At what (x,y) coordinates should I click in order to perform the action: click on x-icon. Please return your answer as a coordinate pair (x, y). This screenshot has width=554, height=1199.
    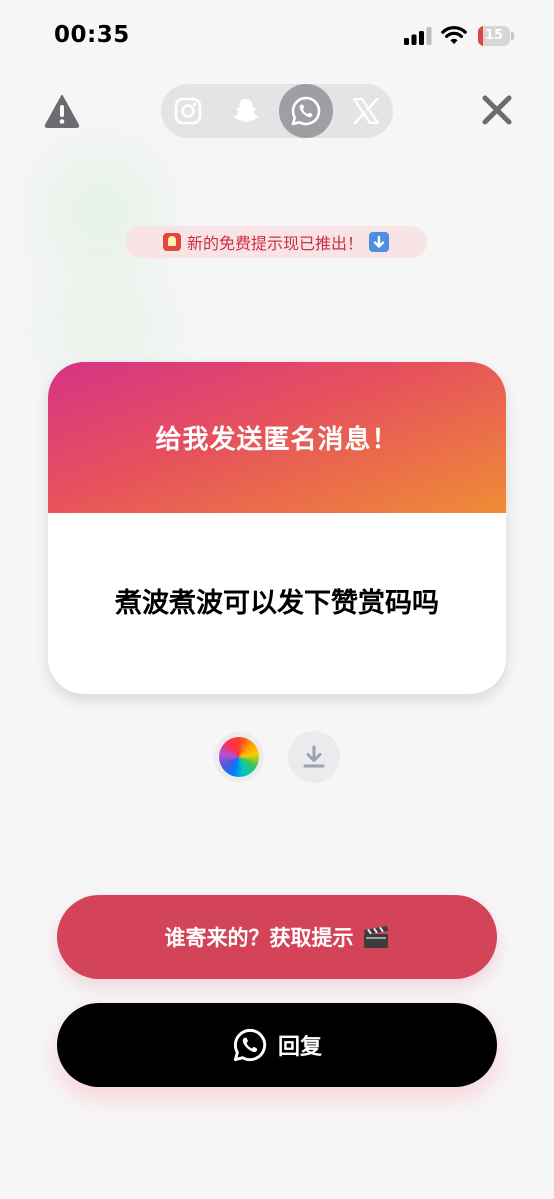
    Looking at the image, I should click on (366, 111).